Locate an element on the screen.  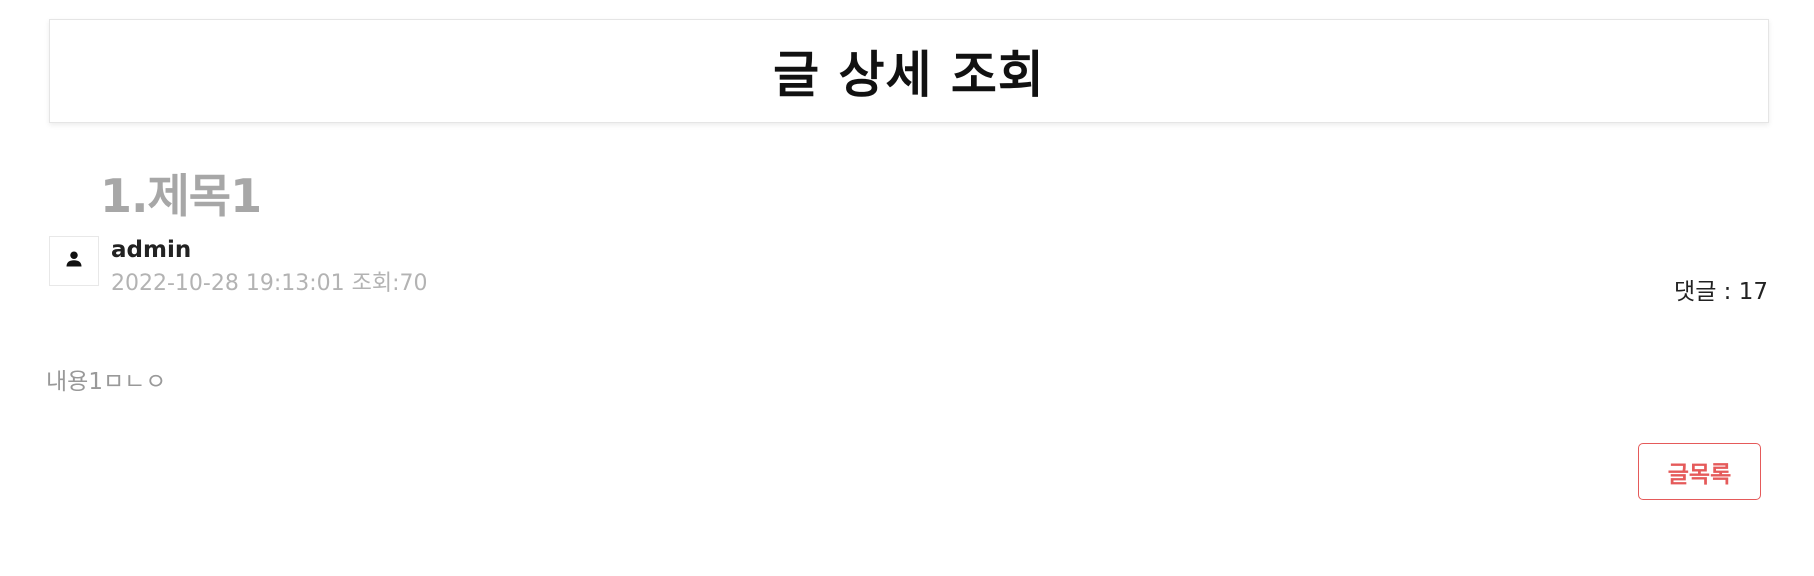
author-name: admin is located at coordinates (151, 250).